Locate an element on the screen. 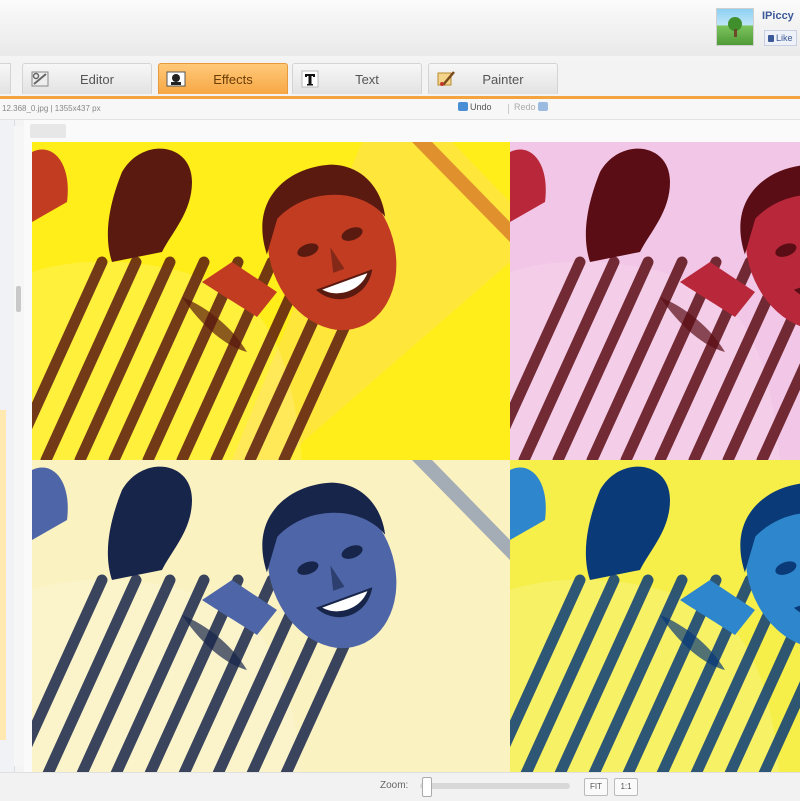 The height and width of the screenshot is (801, 800). canvas-mini-handle is located at coordinates (48, 131).